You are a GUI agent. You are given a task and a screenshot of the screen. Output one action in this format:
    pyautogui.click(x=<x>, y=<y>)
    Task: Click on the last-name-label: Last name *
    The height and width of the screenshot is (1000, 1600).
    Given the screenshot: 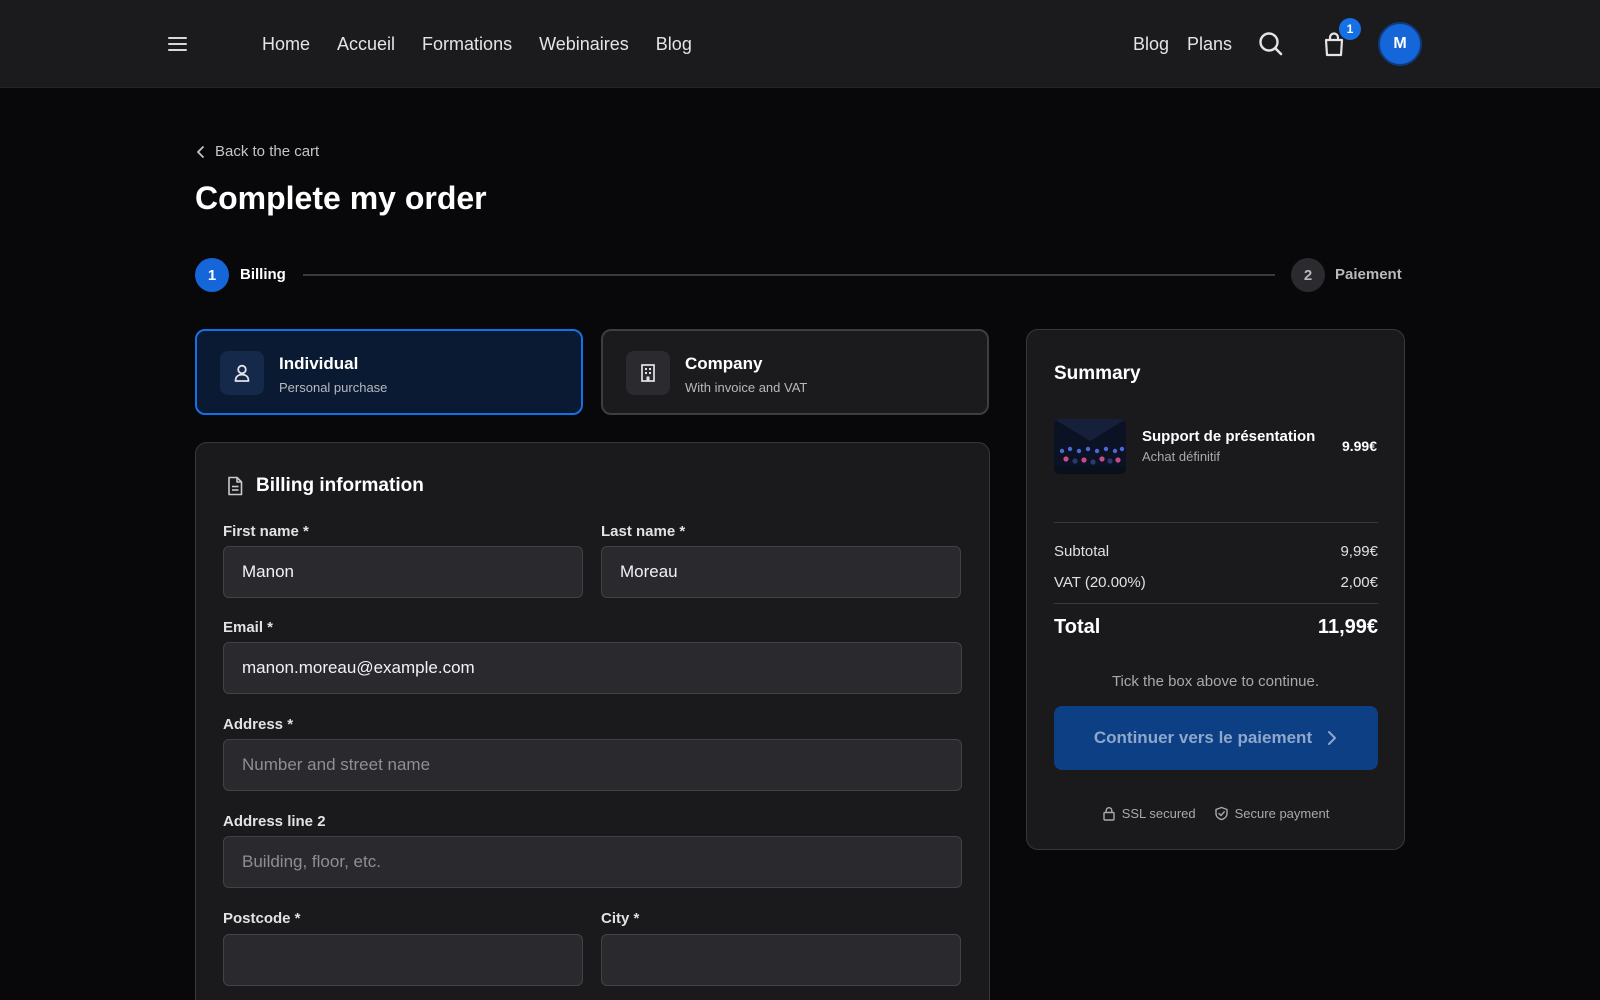 What is the action you would take?
    pyautogui.click(x=643, y=531)
    